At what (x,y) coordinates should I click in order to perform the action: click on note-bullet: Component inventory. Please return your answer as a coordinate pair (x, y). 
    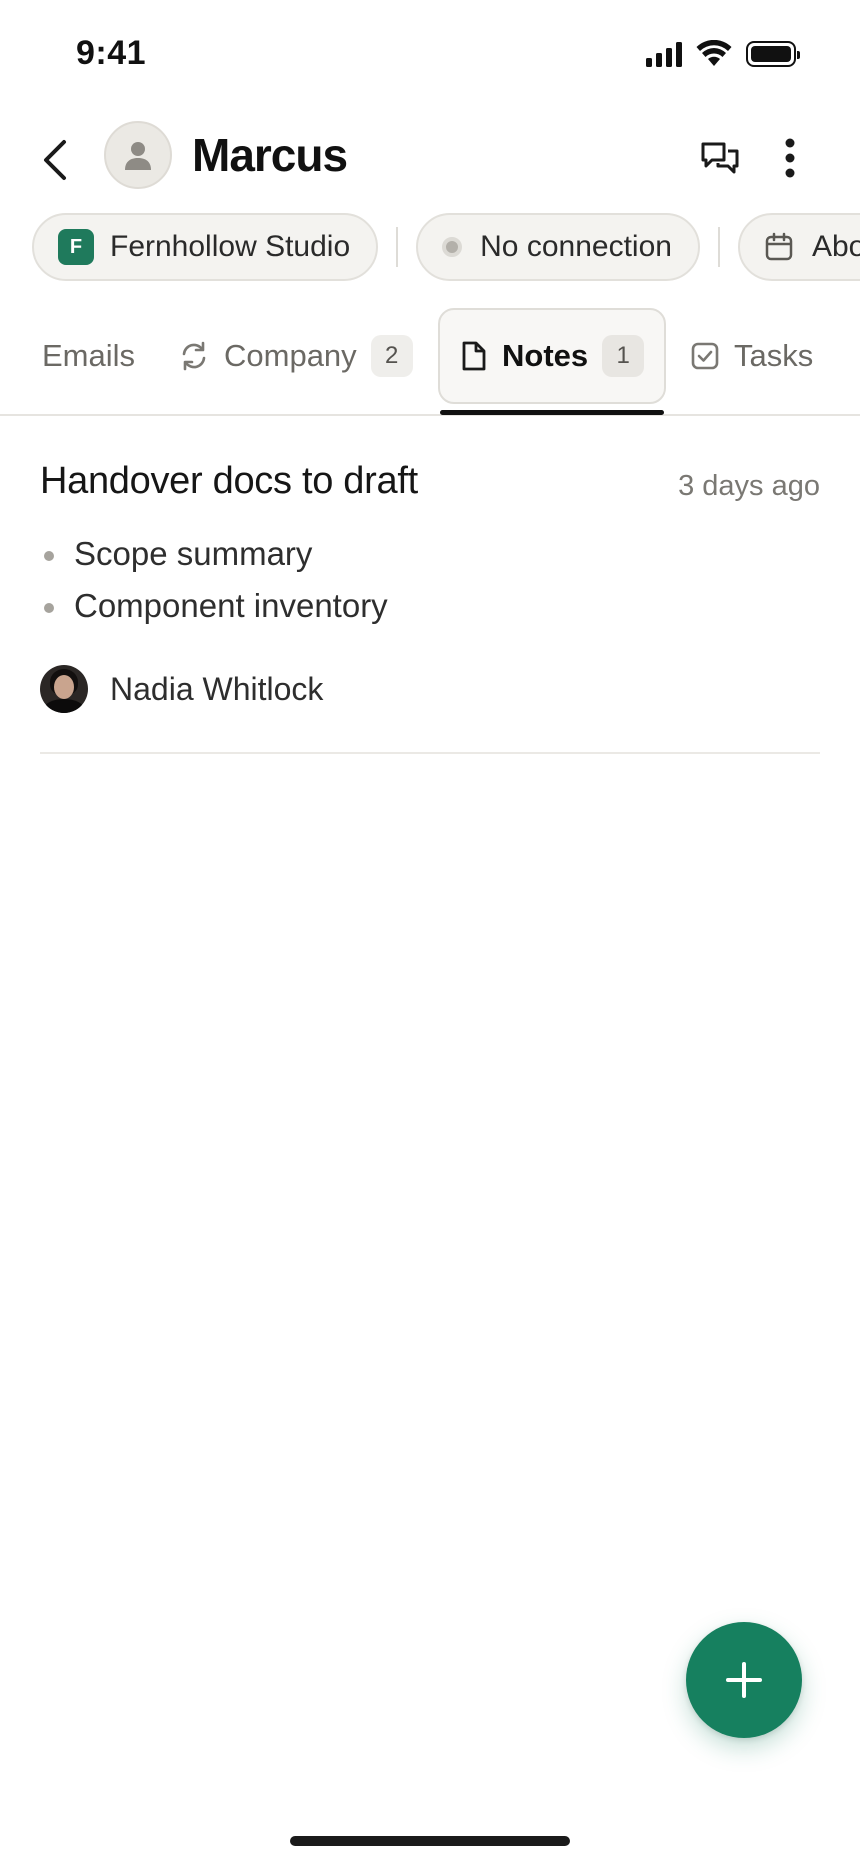
    Looking at the image, I should click on (214, 606).